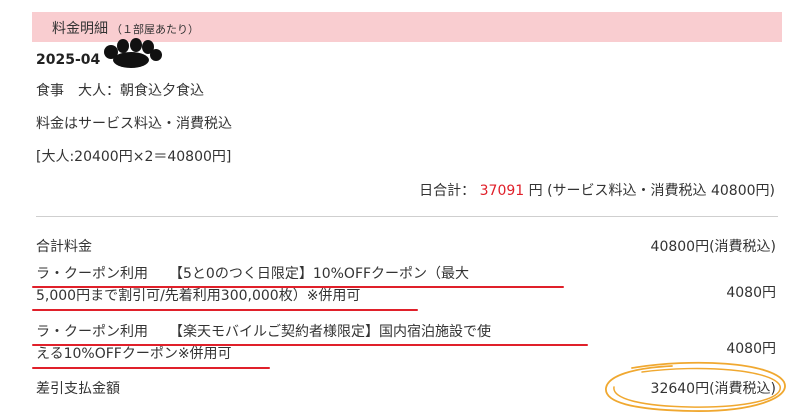 The height and width of the screenshot is (420, 800). Describe the element at coordinates (198, 296) in the screenshot. I see `coupon-1-line2: 5,000円まで割引可/先着利用300,000枚）※併用可` at that location.